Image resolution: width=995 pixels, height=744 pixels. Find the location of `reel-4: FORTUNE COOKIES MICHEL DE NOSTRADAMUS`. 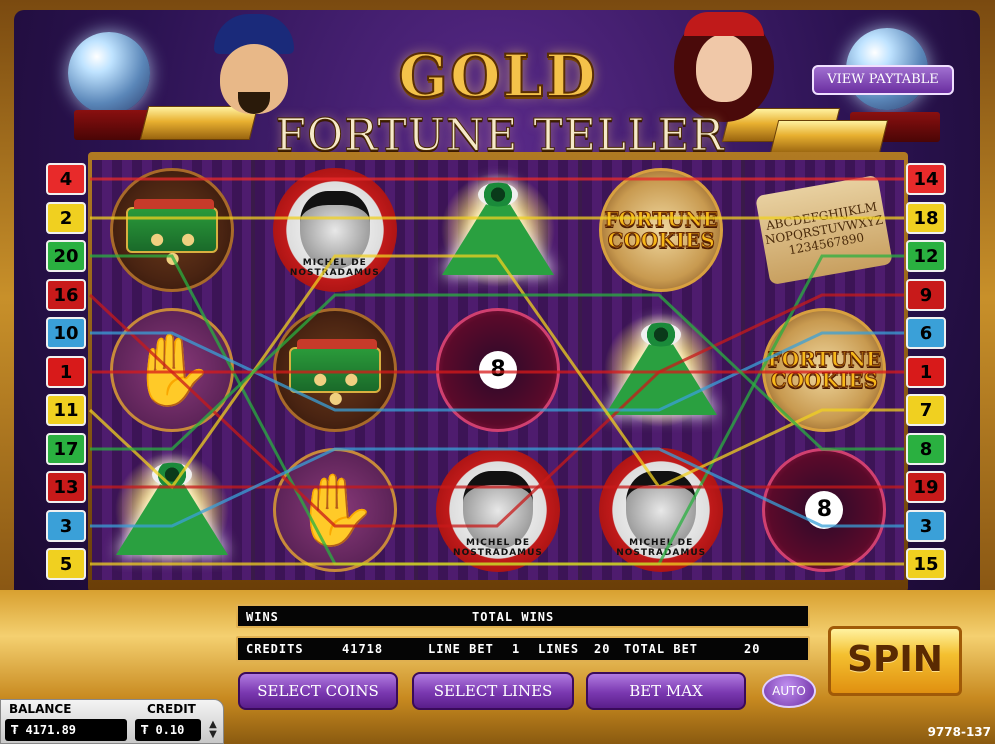

reel-4: FORTUNE COOKIES MICHEL DE NOSTRADAMUS is located at coordinates (661, 370).